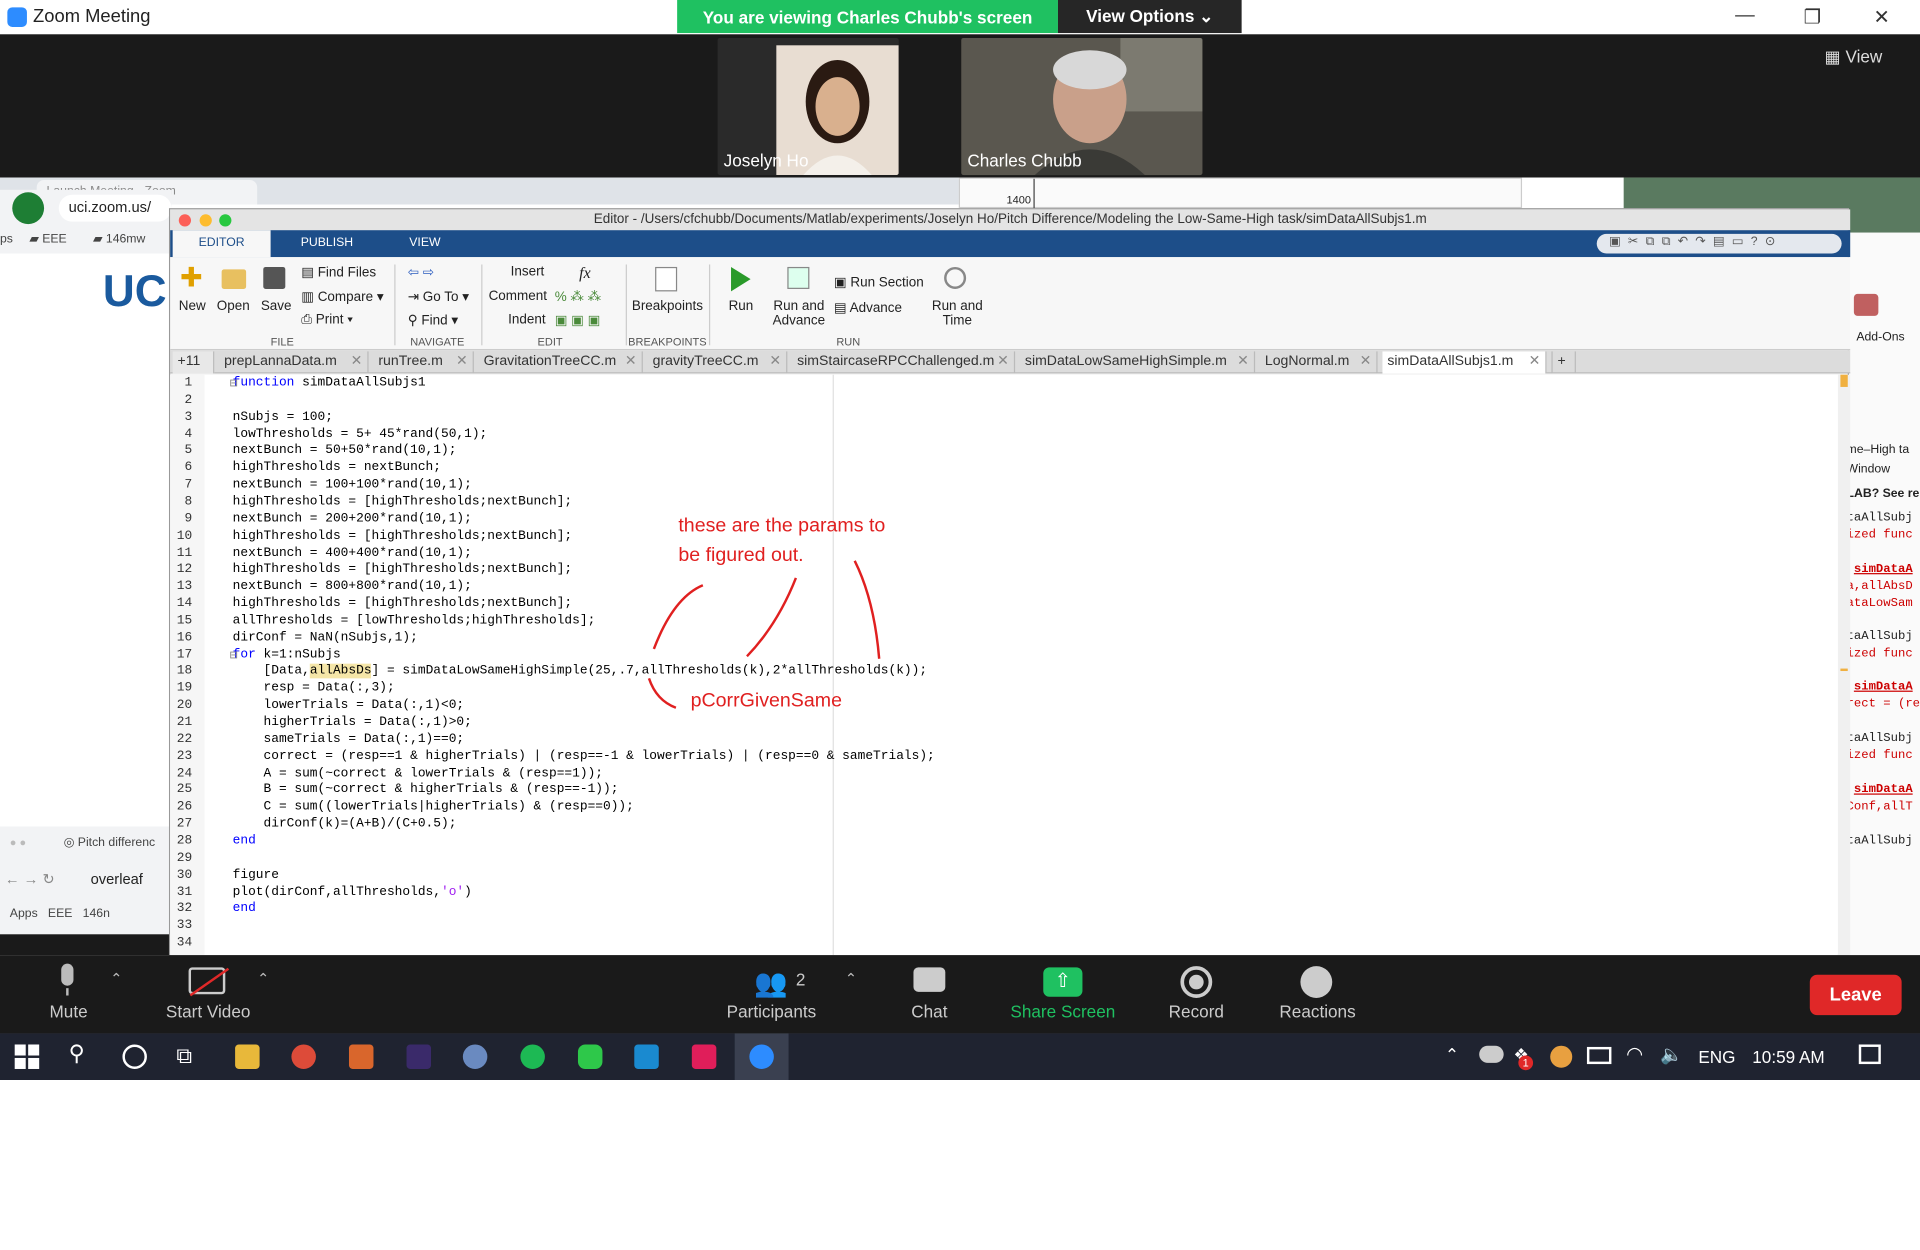  I want to click on code-line: dirConf = NaN(nSubjs,1);, so click(325, 637).